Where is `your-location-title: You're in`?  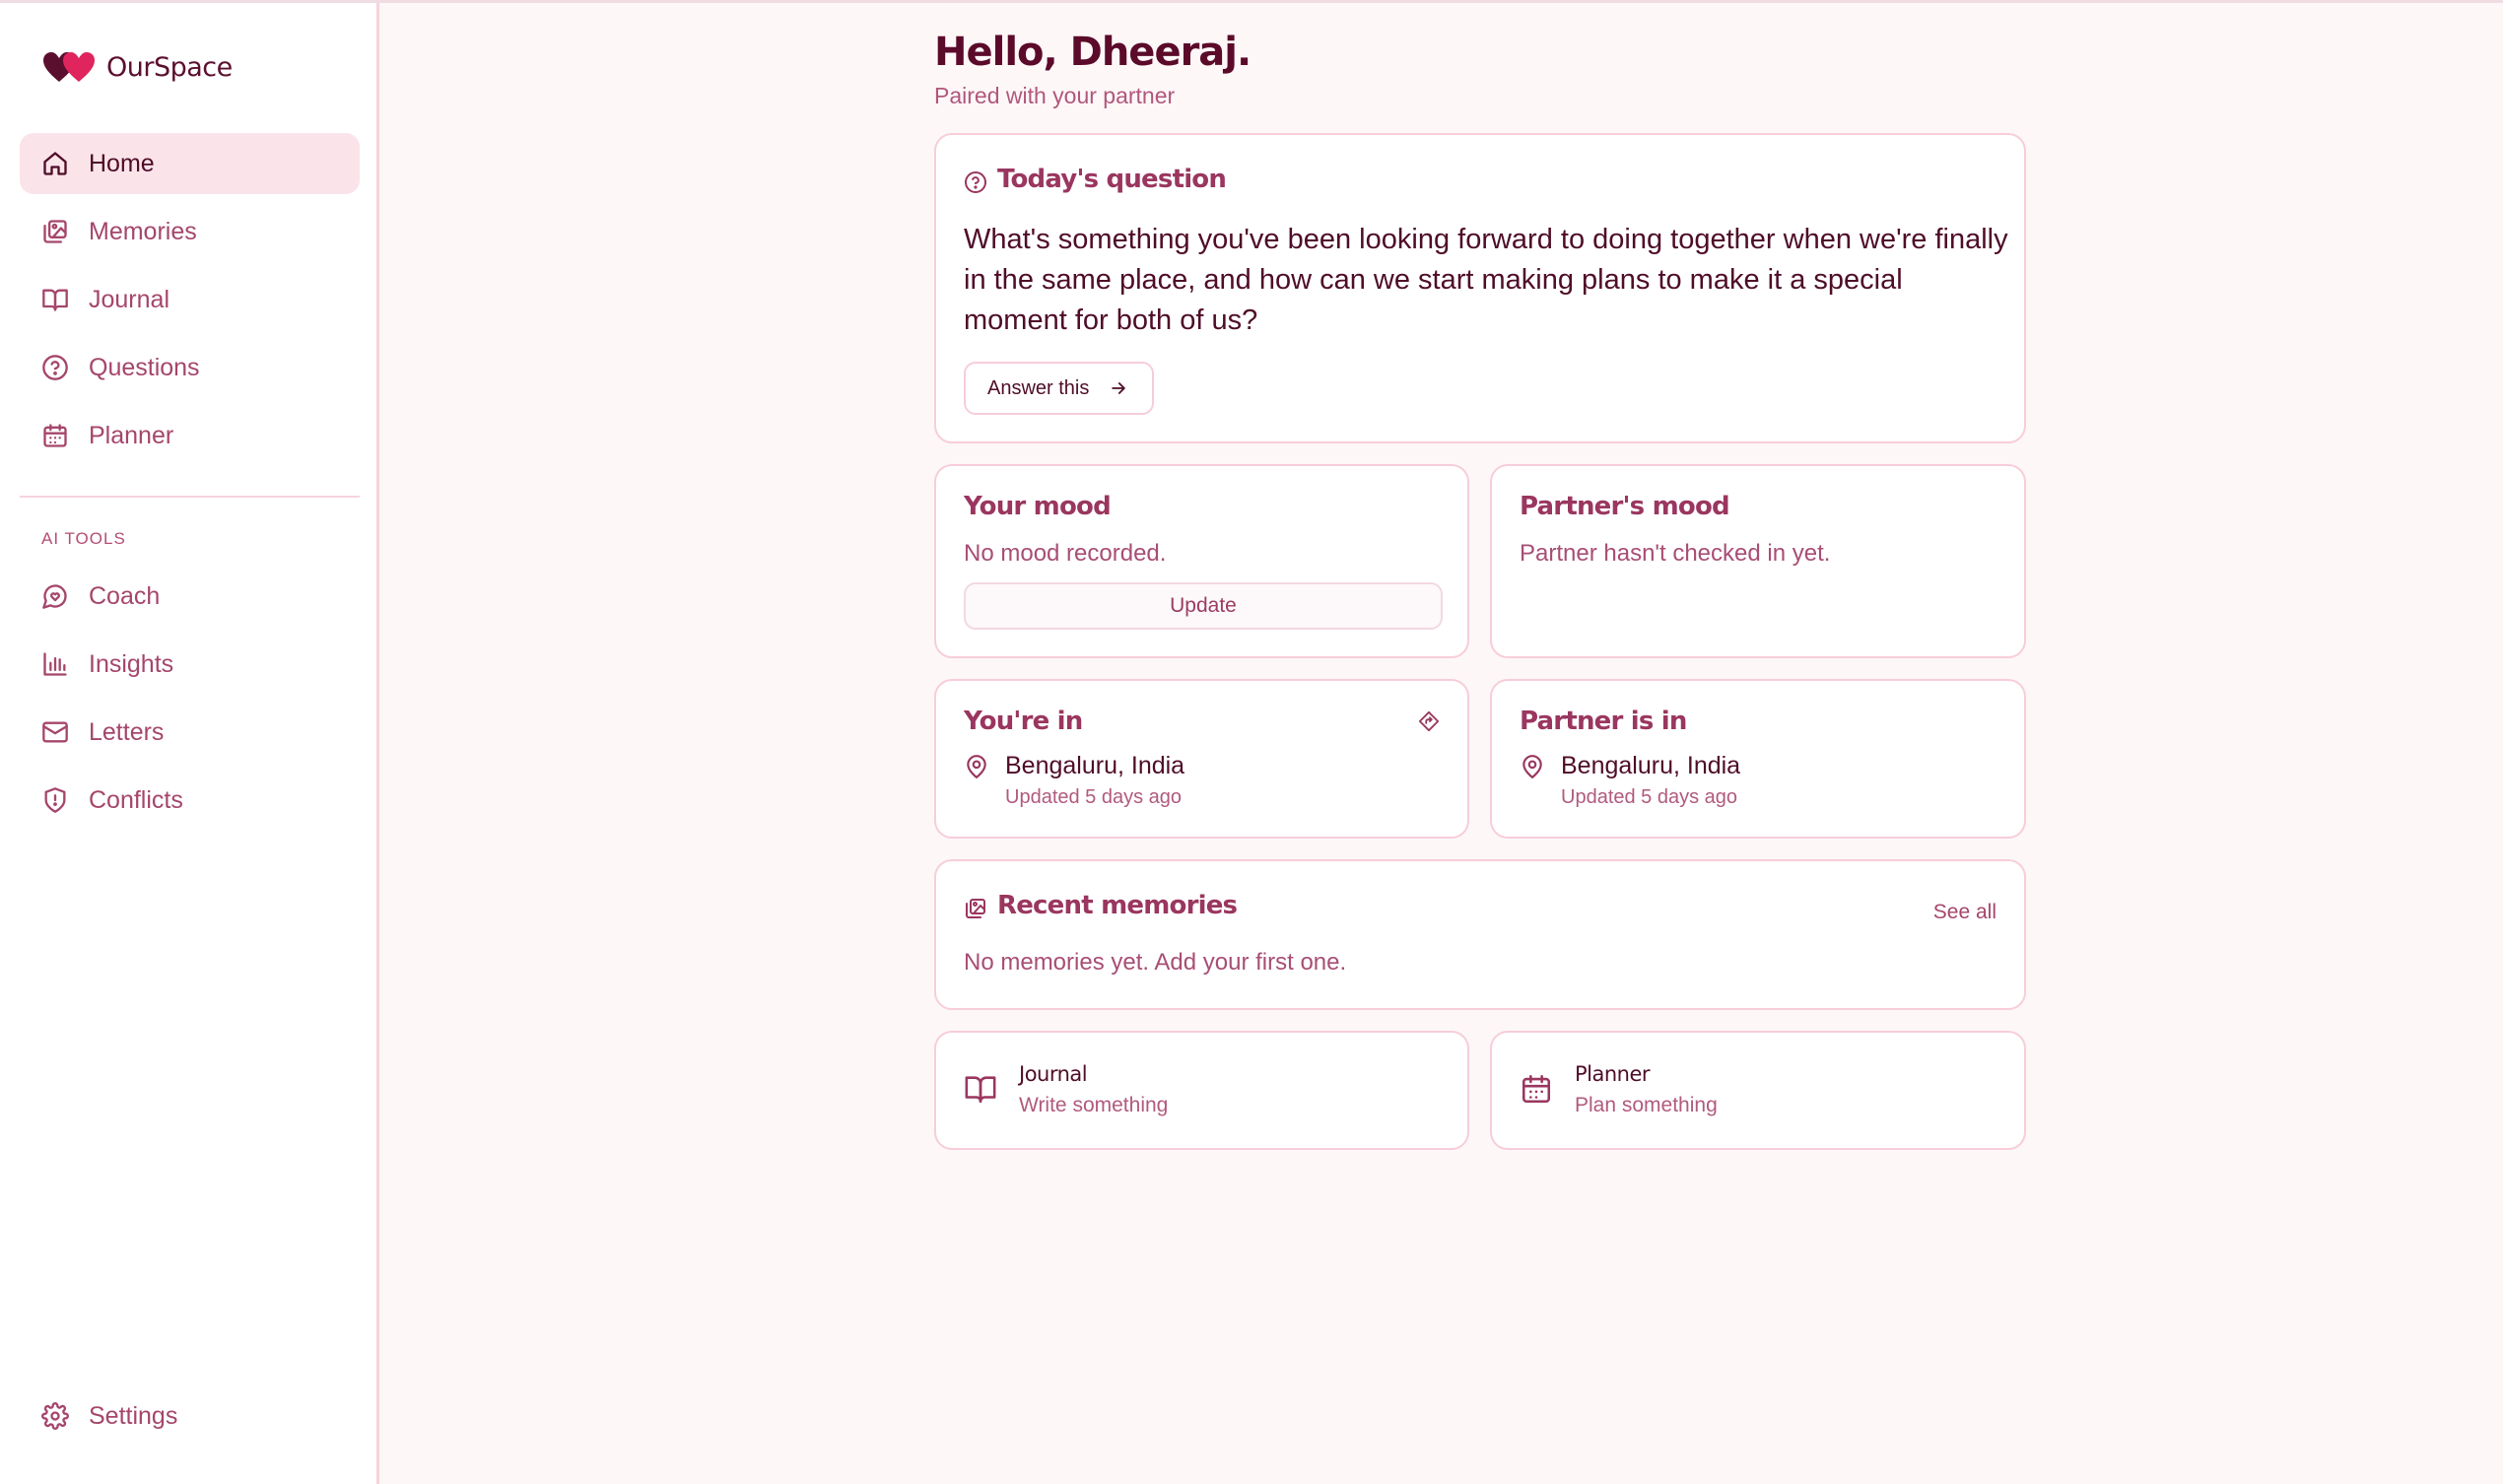
your-location-title: You're in is located at coordinates (1023, 721).